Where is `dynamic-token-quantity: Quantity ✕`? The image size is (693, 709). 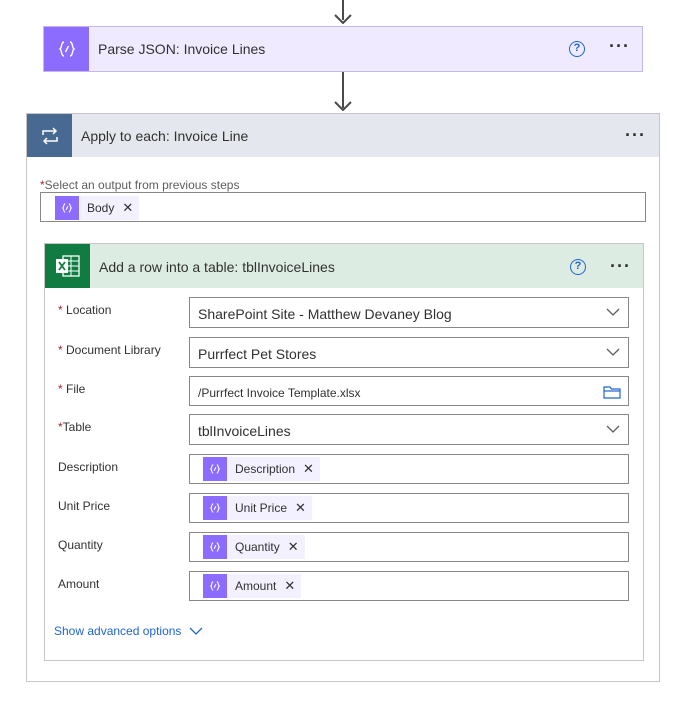
dynamic-token-quantity: Quantity ✕ is located at coordinates (254, 547).